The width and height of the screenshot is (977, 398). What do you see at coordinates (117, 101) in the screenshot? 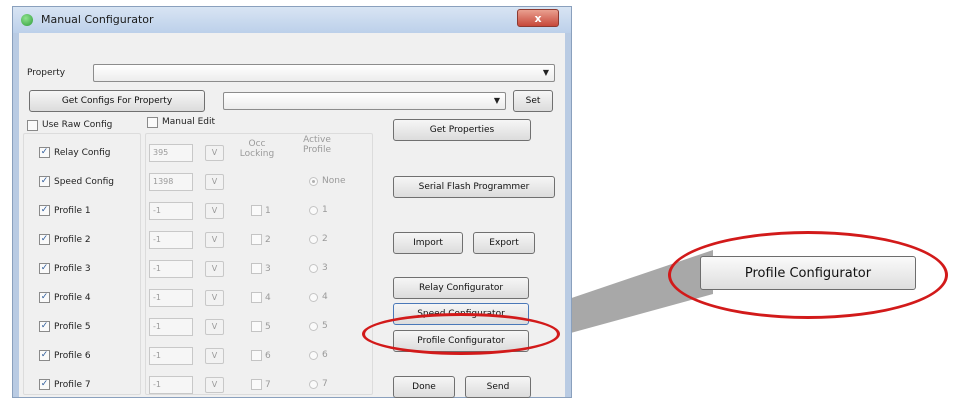
I see `get-configs-button: Get Configs For Property` at bounding box center [117, 101].